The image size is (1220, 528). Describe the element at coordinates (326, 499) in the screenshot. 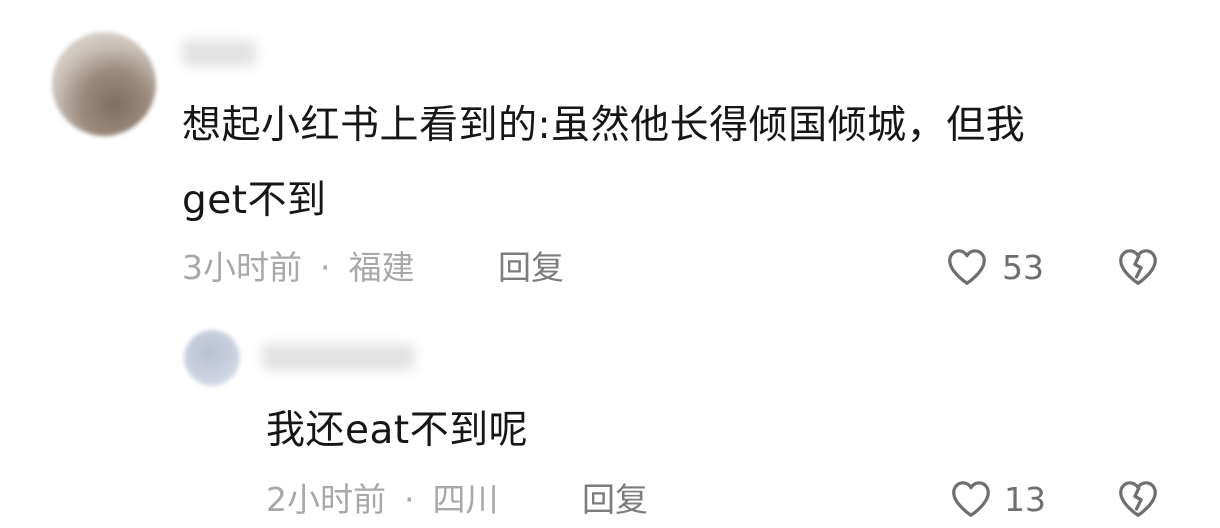

I see `timestamp: 2小时前` at that location.